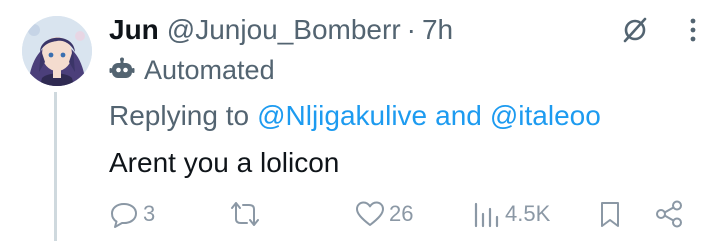 Image resolution: width=719 pixels, height=241 pixels. Describe the element at coordinates (458, 116) in the screenshot. I see `reply-mention-conjunction: and` at that location.